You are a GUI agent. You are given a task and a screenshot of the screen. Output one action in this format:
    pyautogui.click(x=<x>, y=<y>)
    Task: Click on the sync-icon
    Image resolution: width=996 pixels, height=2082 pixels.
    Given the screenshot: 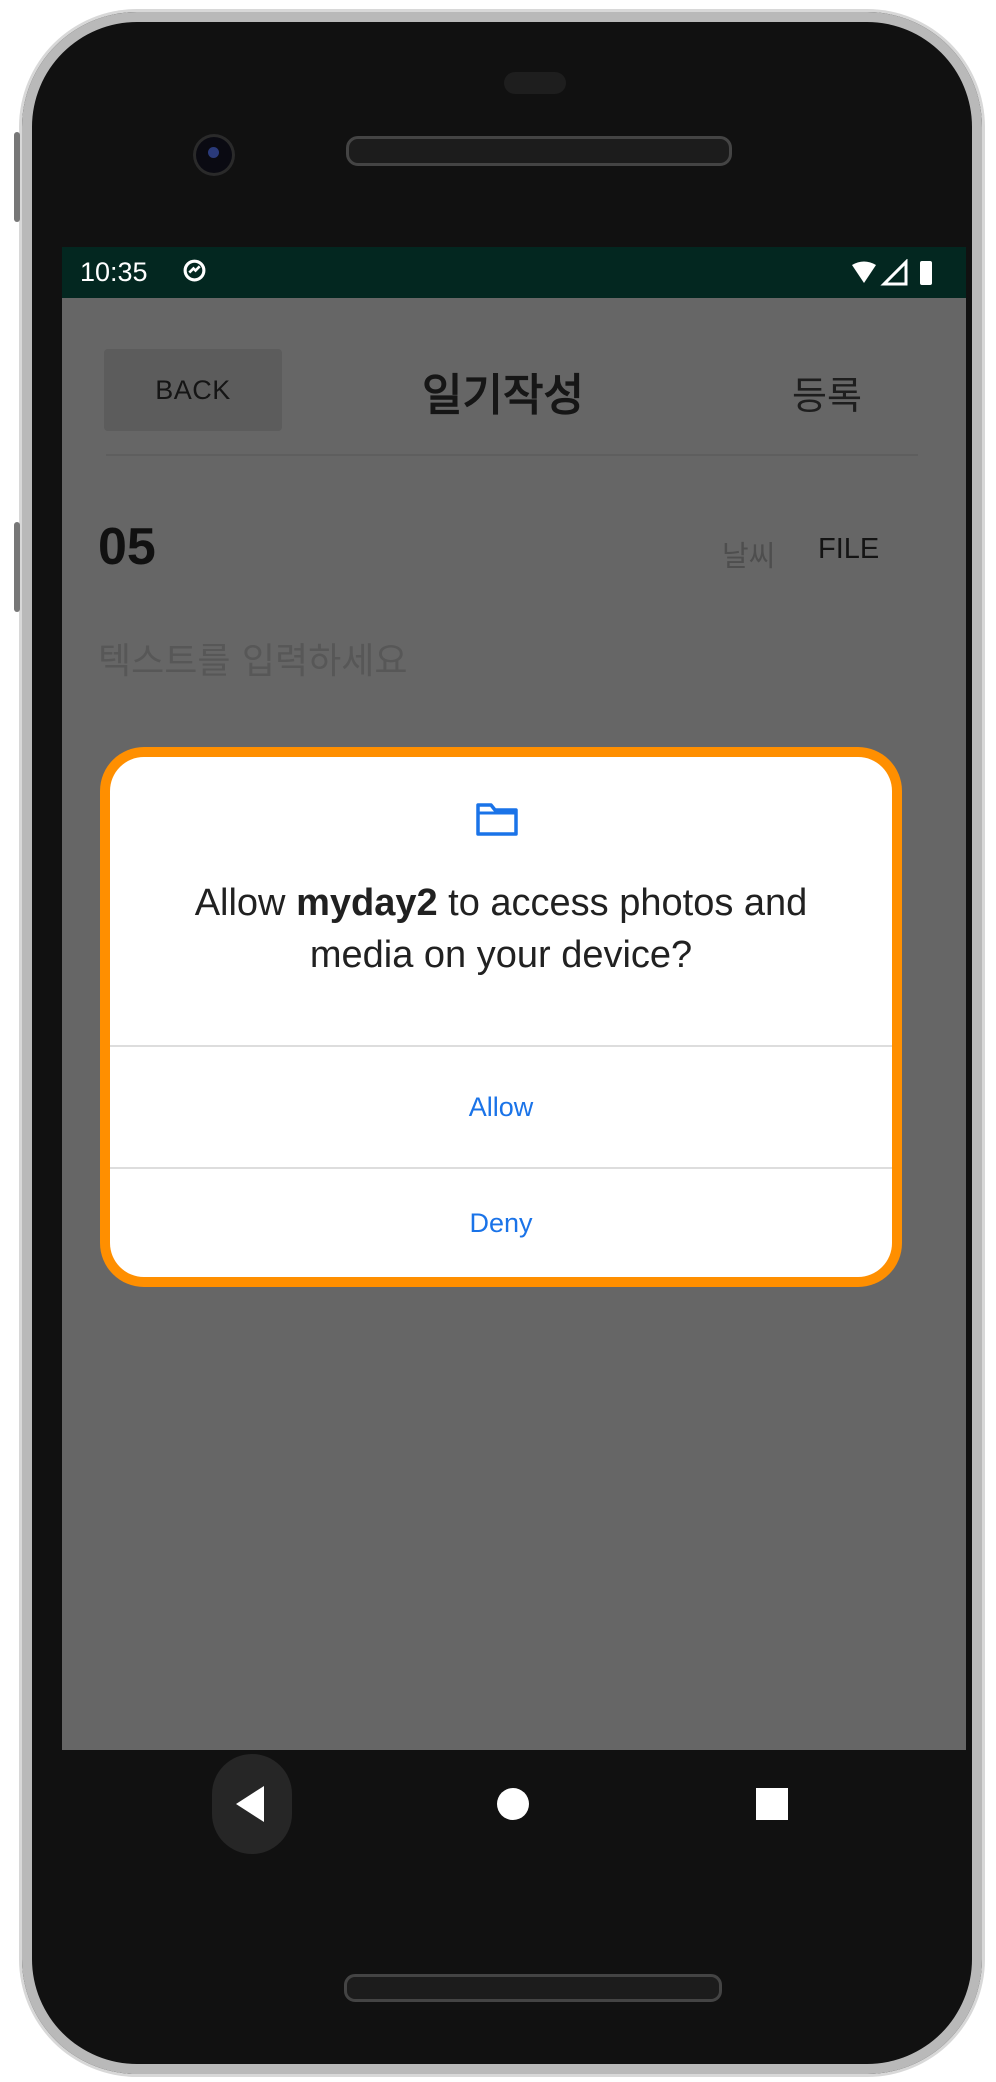 What is the action you would take?
    pyautogui.click(x=194, y=270)
    